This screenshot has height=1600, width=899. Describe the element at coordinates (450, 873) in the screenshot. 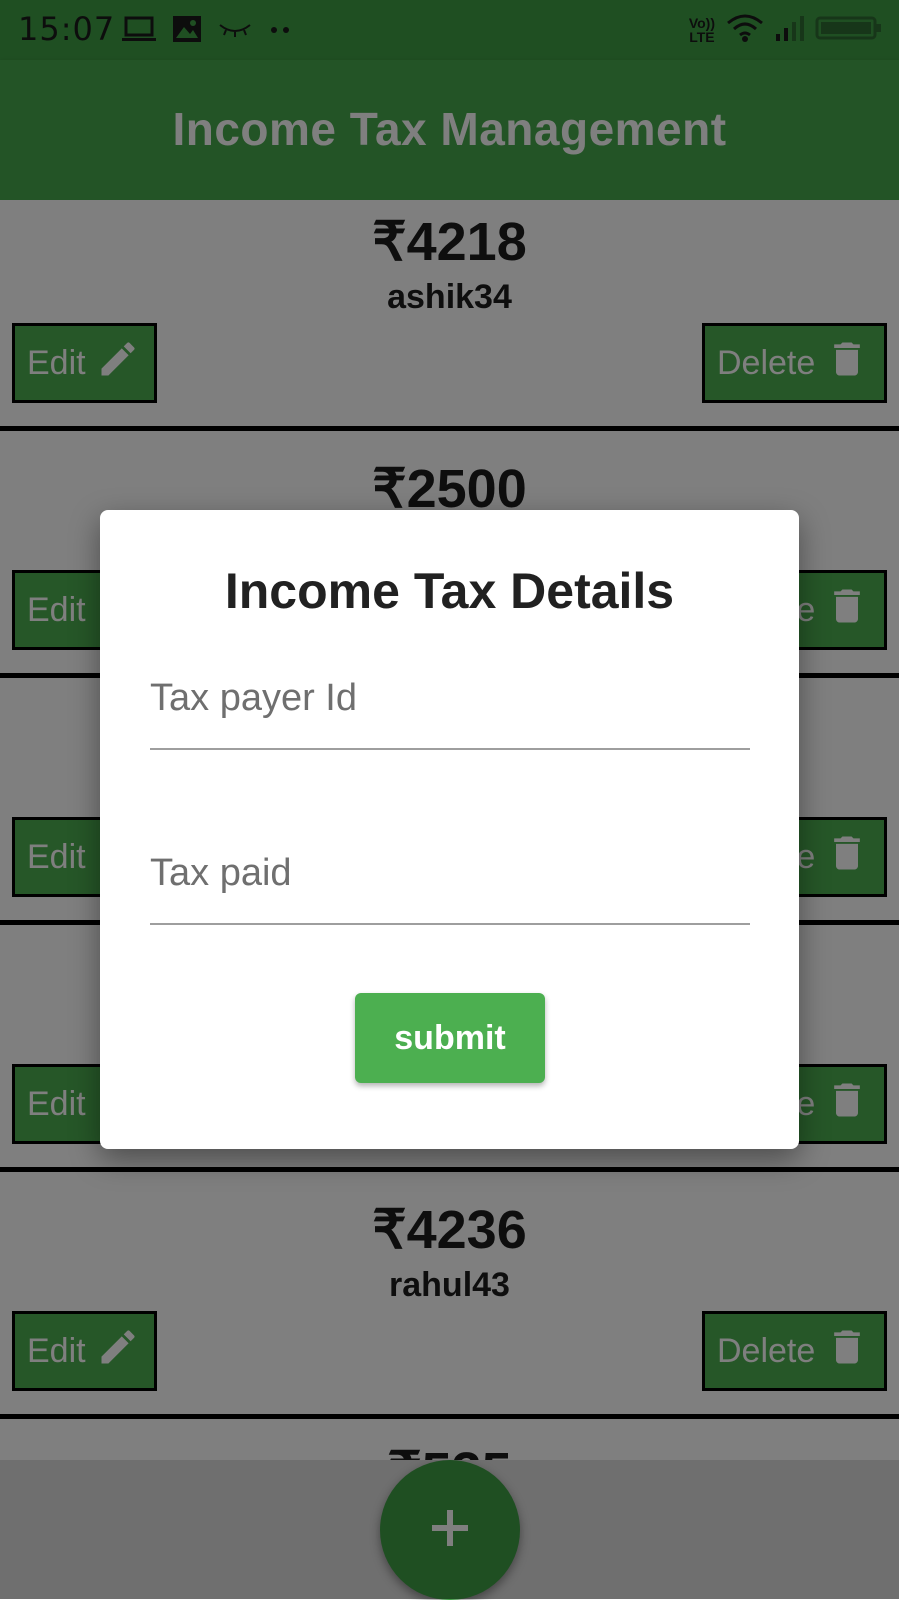

I see `tax-paid-input` at that location.